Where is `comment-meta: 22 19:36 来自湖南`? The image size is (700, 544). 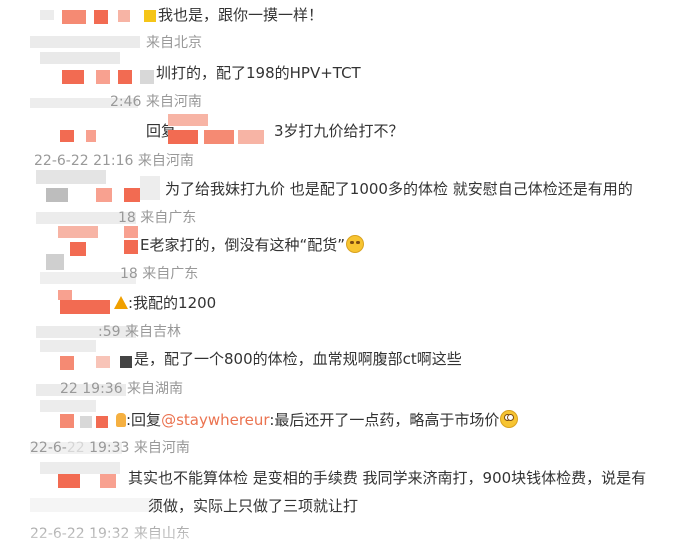
comment-meta: 22 19:36 来自湖南 is located at coordinates (122, 389).